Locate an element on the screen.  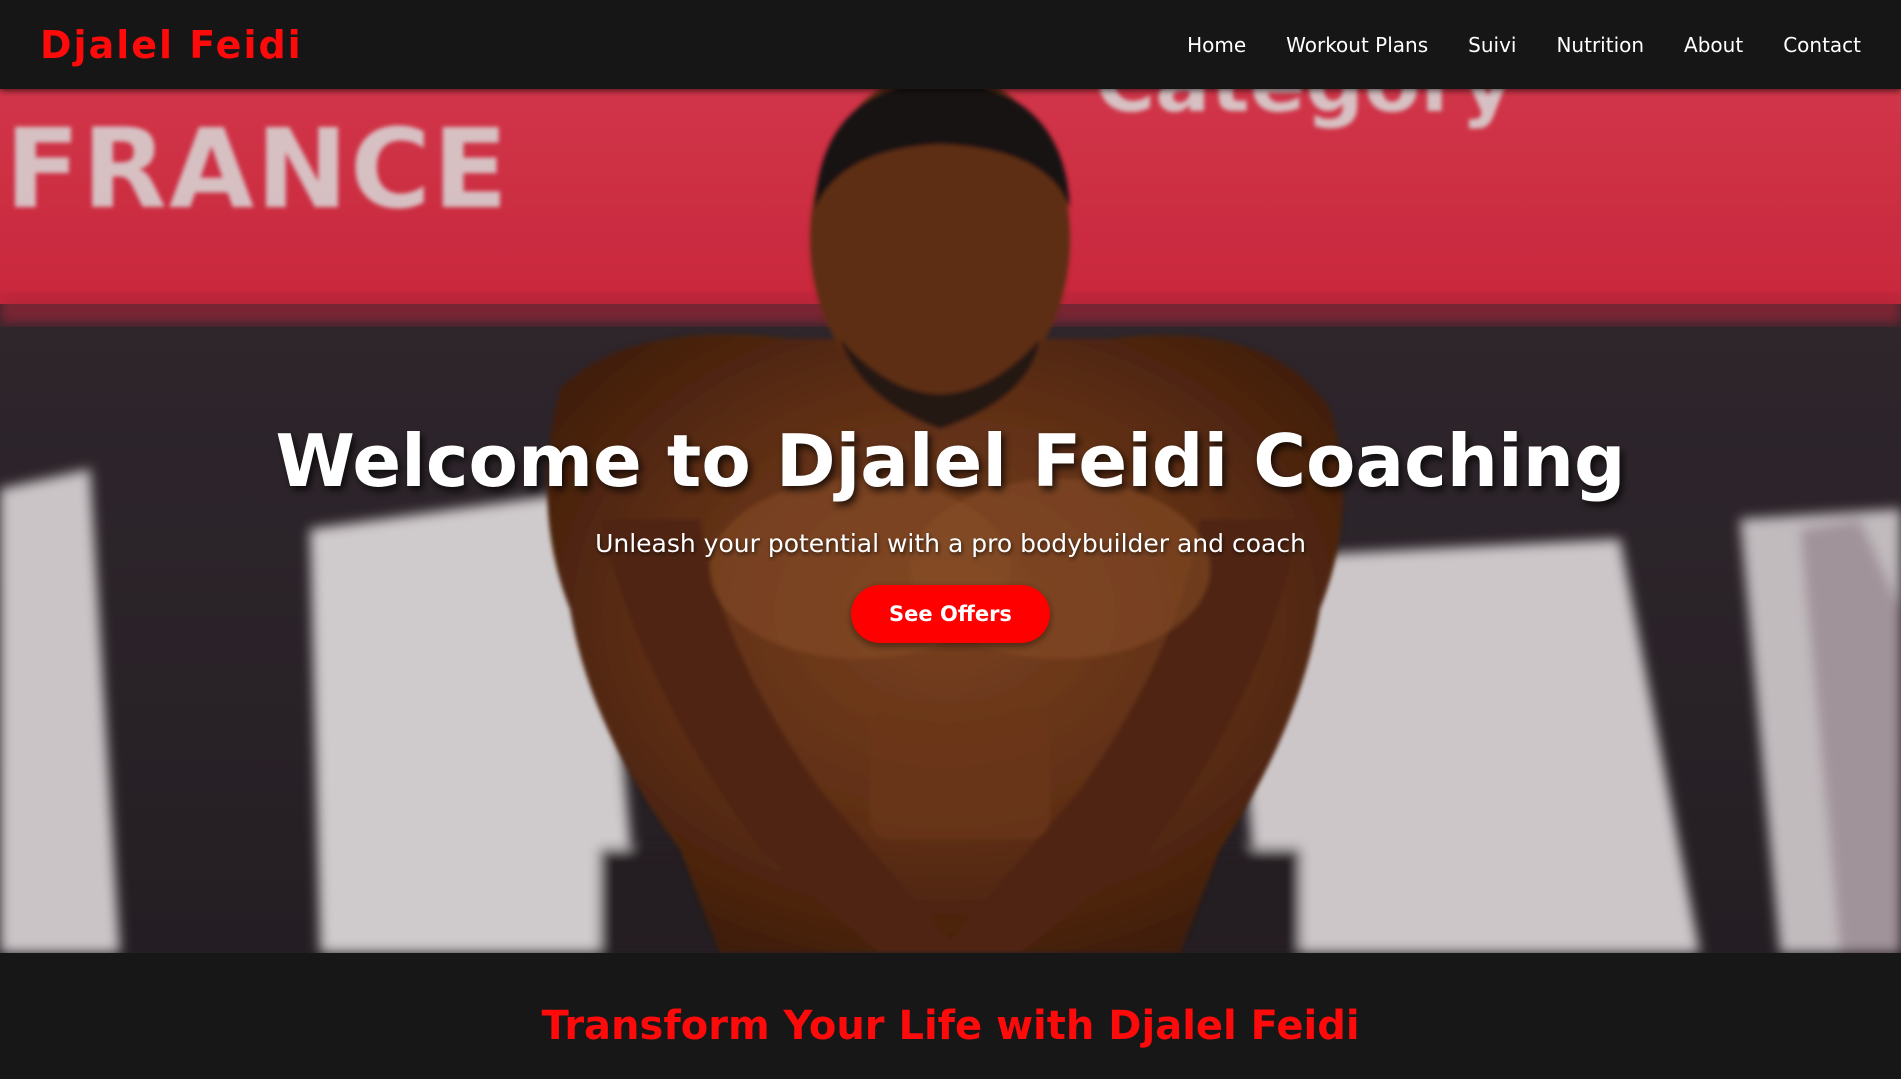
nav-item-contact: Contact is located at coordinates (1822, 45).